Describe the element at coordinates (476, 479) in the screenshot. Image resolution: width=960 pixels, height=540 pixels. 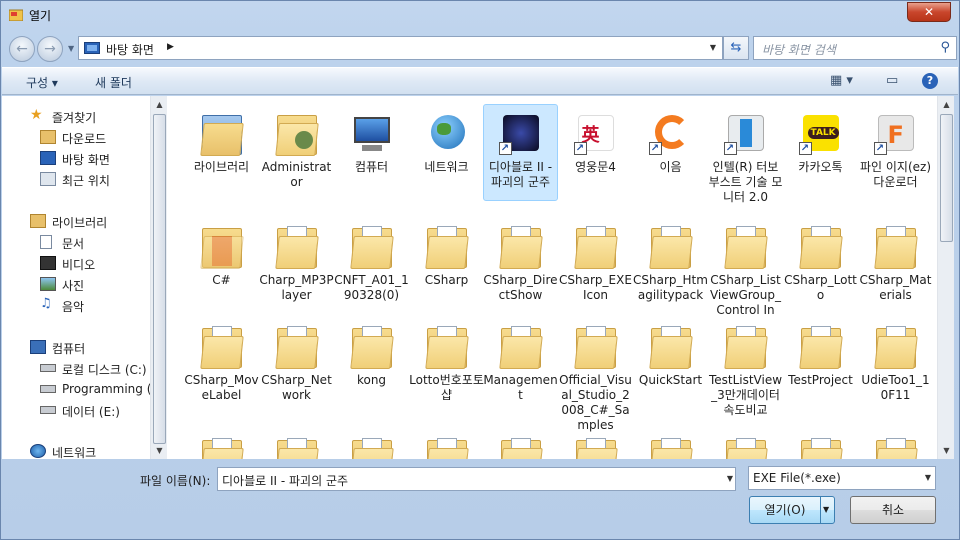
I see `filename-field: 디아블로 II - 파괴의 군주 ▼` at that location.